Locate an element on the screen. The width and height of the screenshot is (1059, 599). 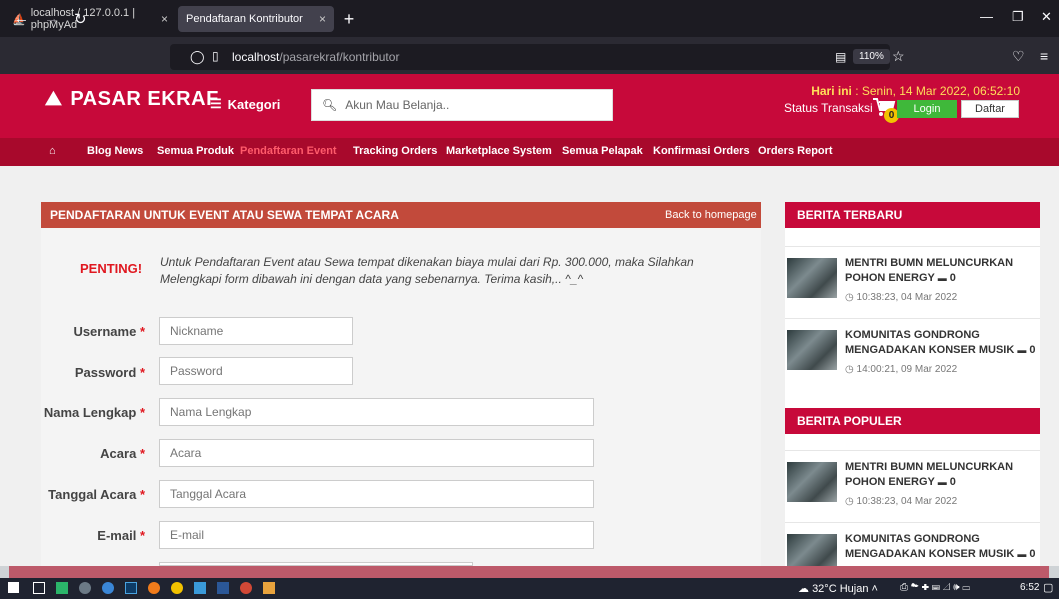
password-input is located at coordinates (256, 371).